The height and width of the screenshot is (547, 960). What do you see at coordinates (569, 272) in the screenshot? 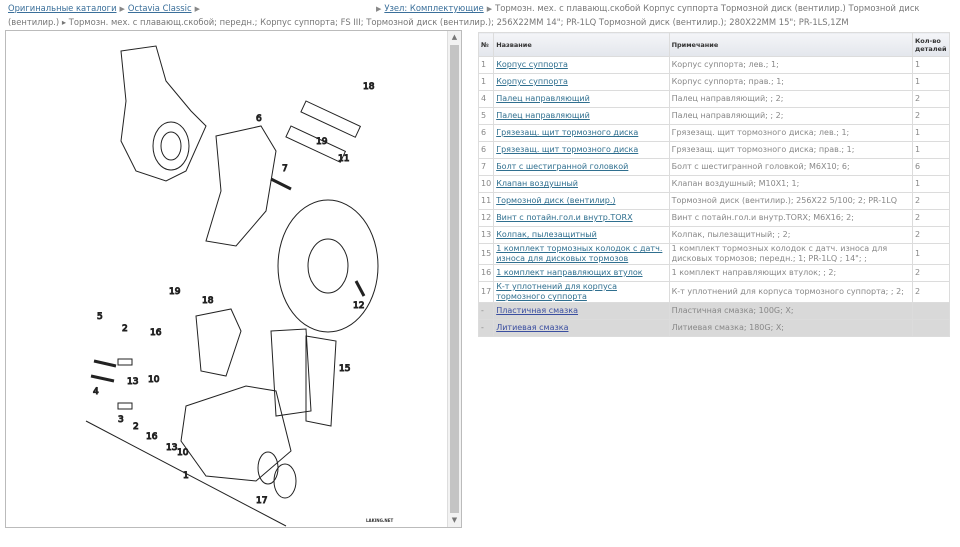
I see `part-link: 1 комплект направляющих втулок` at bounding box center [569, 272].